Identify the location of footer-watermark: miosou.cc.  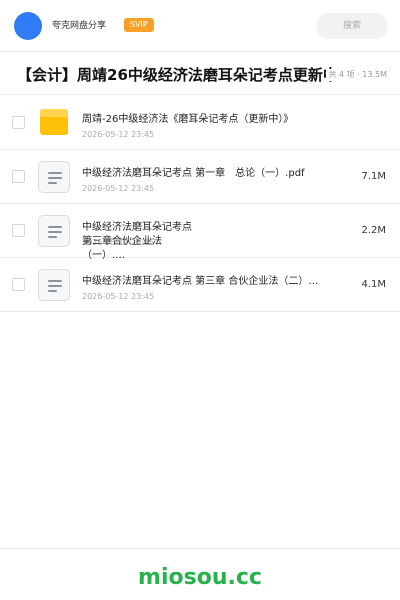
(200, 574).